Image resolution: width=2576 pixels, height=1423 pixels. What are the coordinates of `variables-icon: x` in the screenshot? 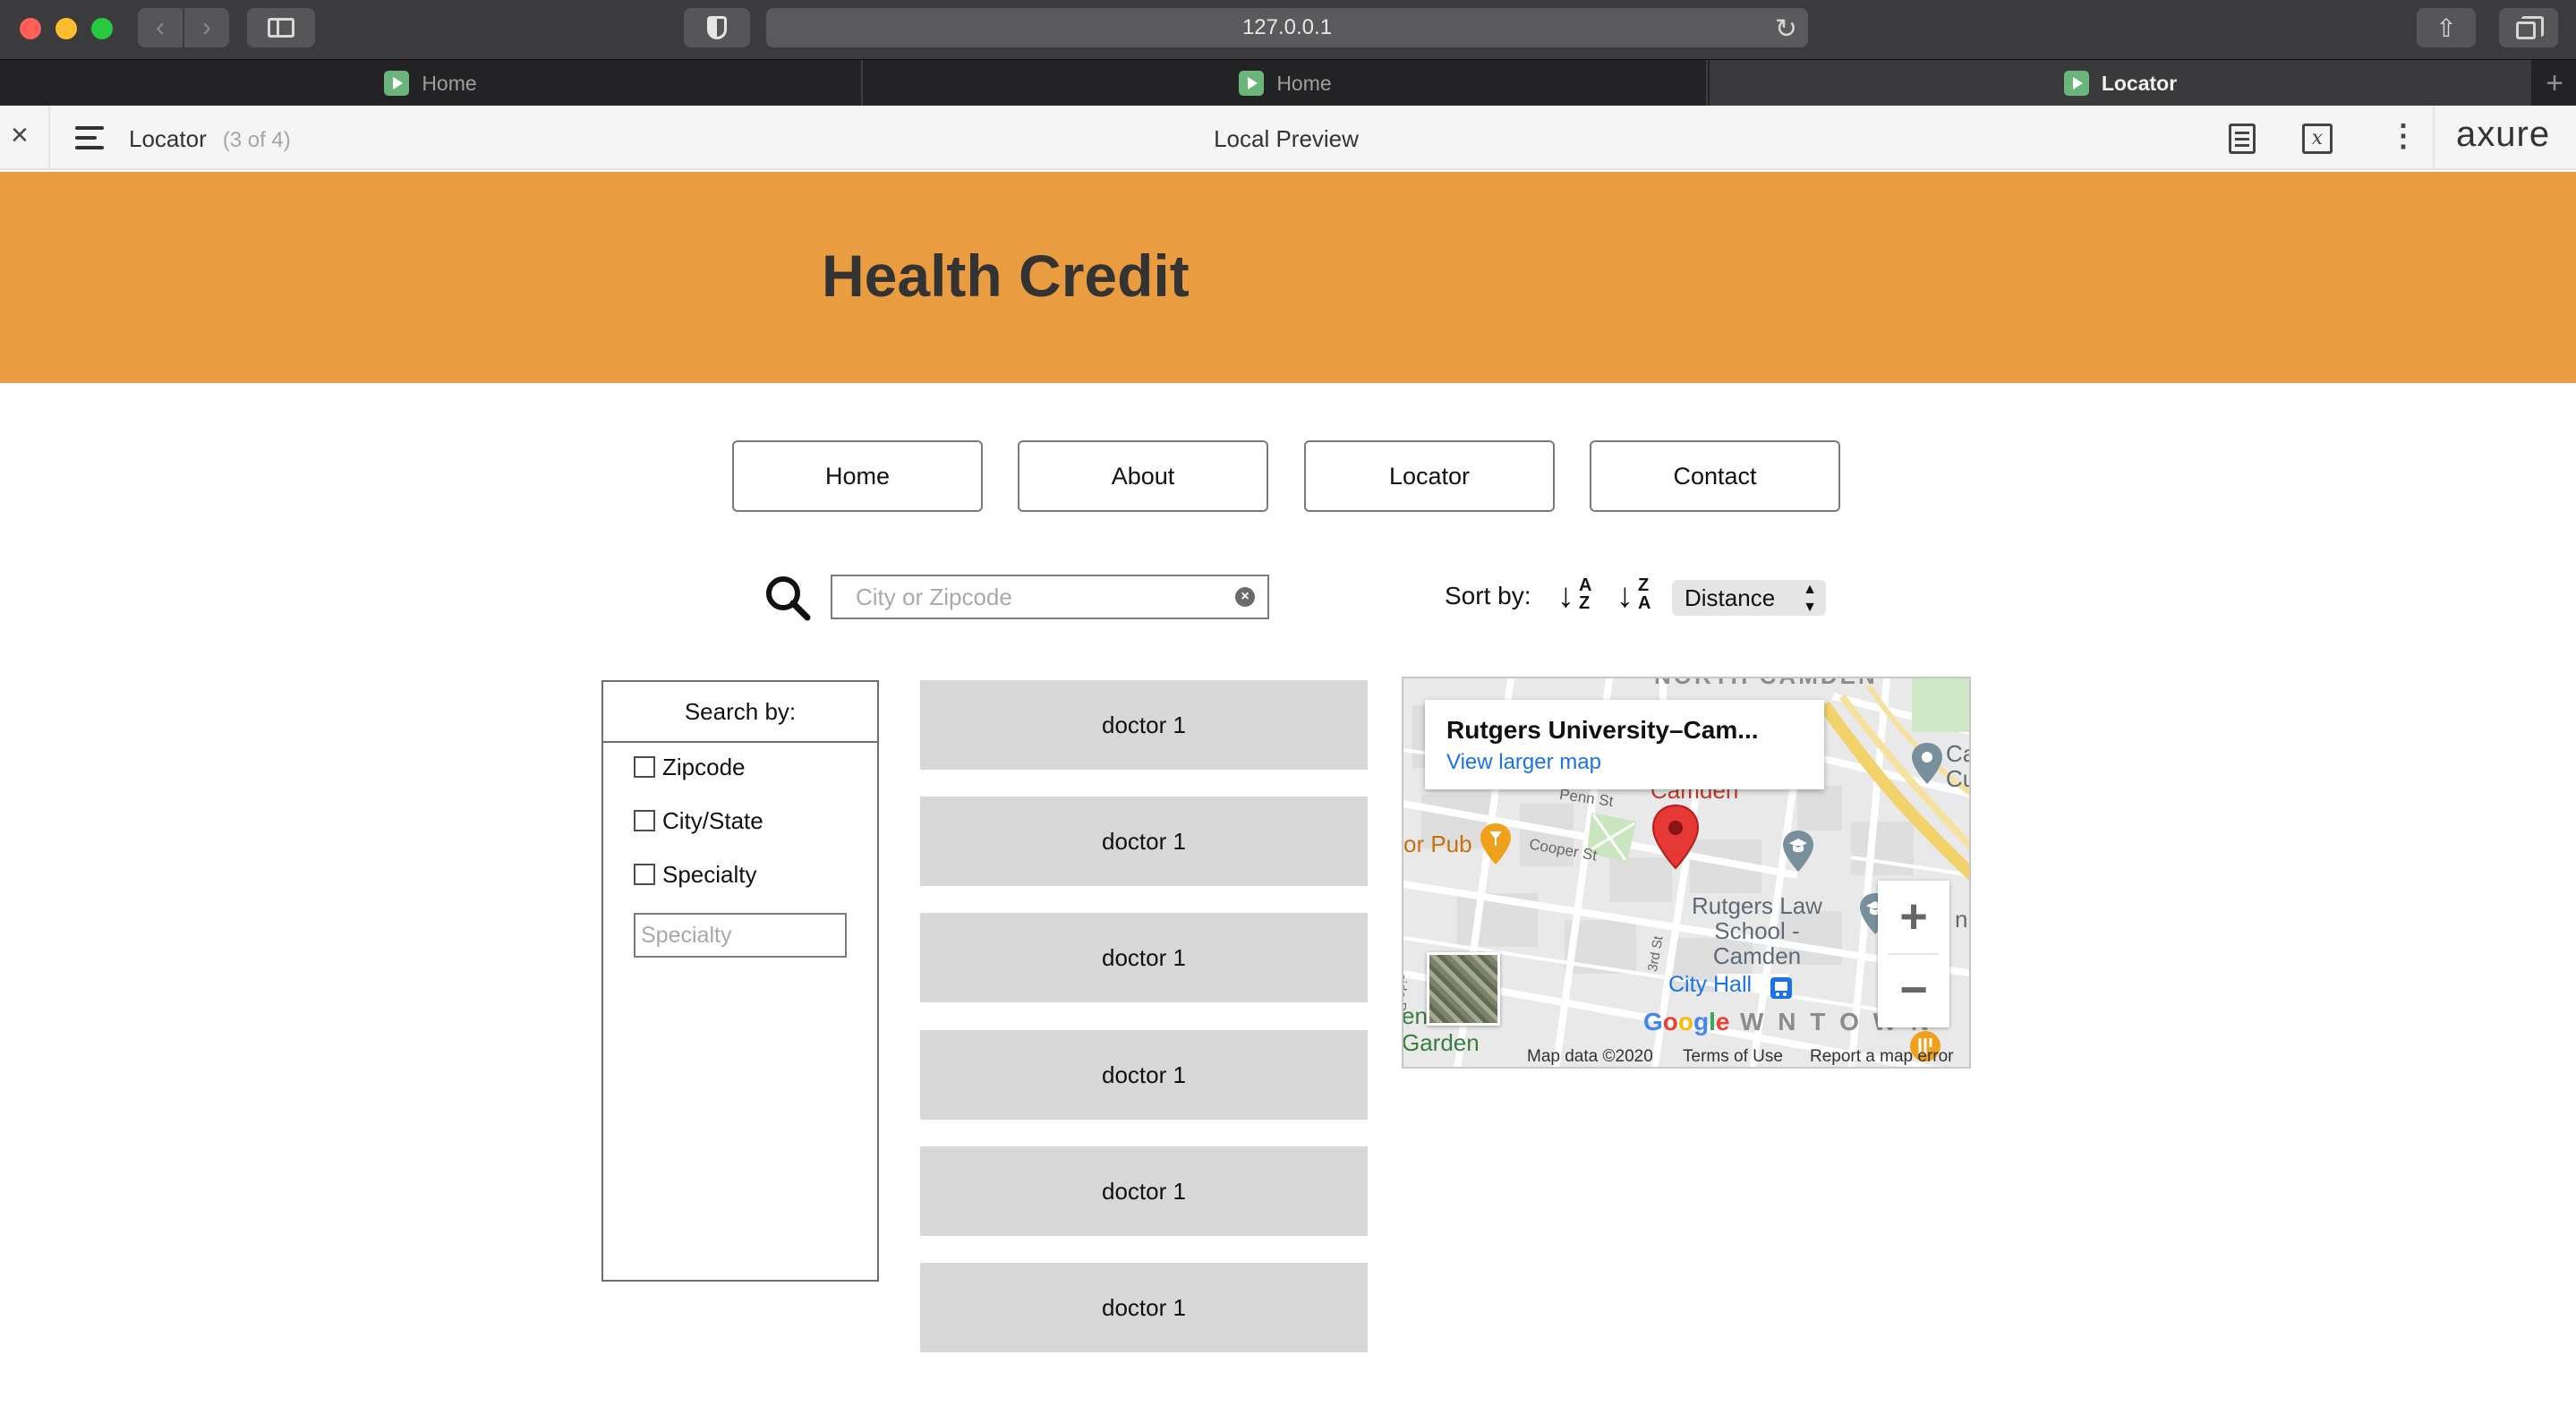 It's located at (2317, 139).